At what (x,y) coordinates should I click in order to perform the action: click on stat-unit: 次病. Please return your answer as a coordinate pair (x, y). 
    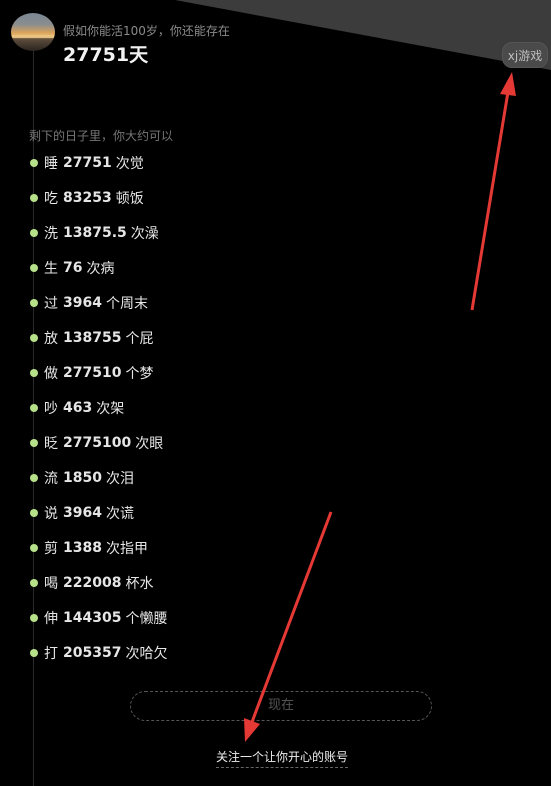
    Looking at the image, I should click on (100, 268).